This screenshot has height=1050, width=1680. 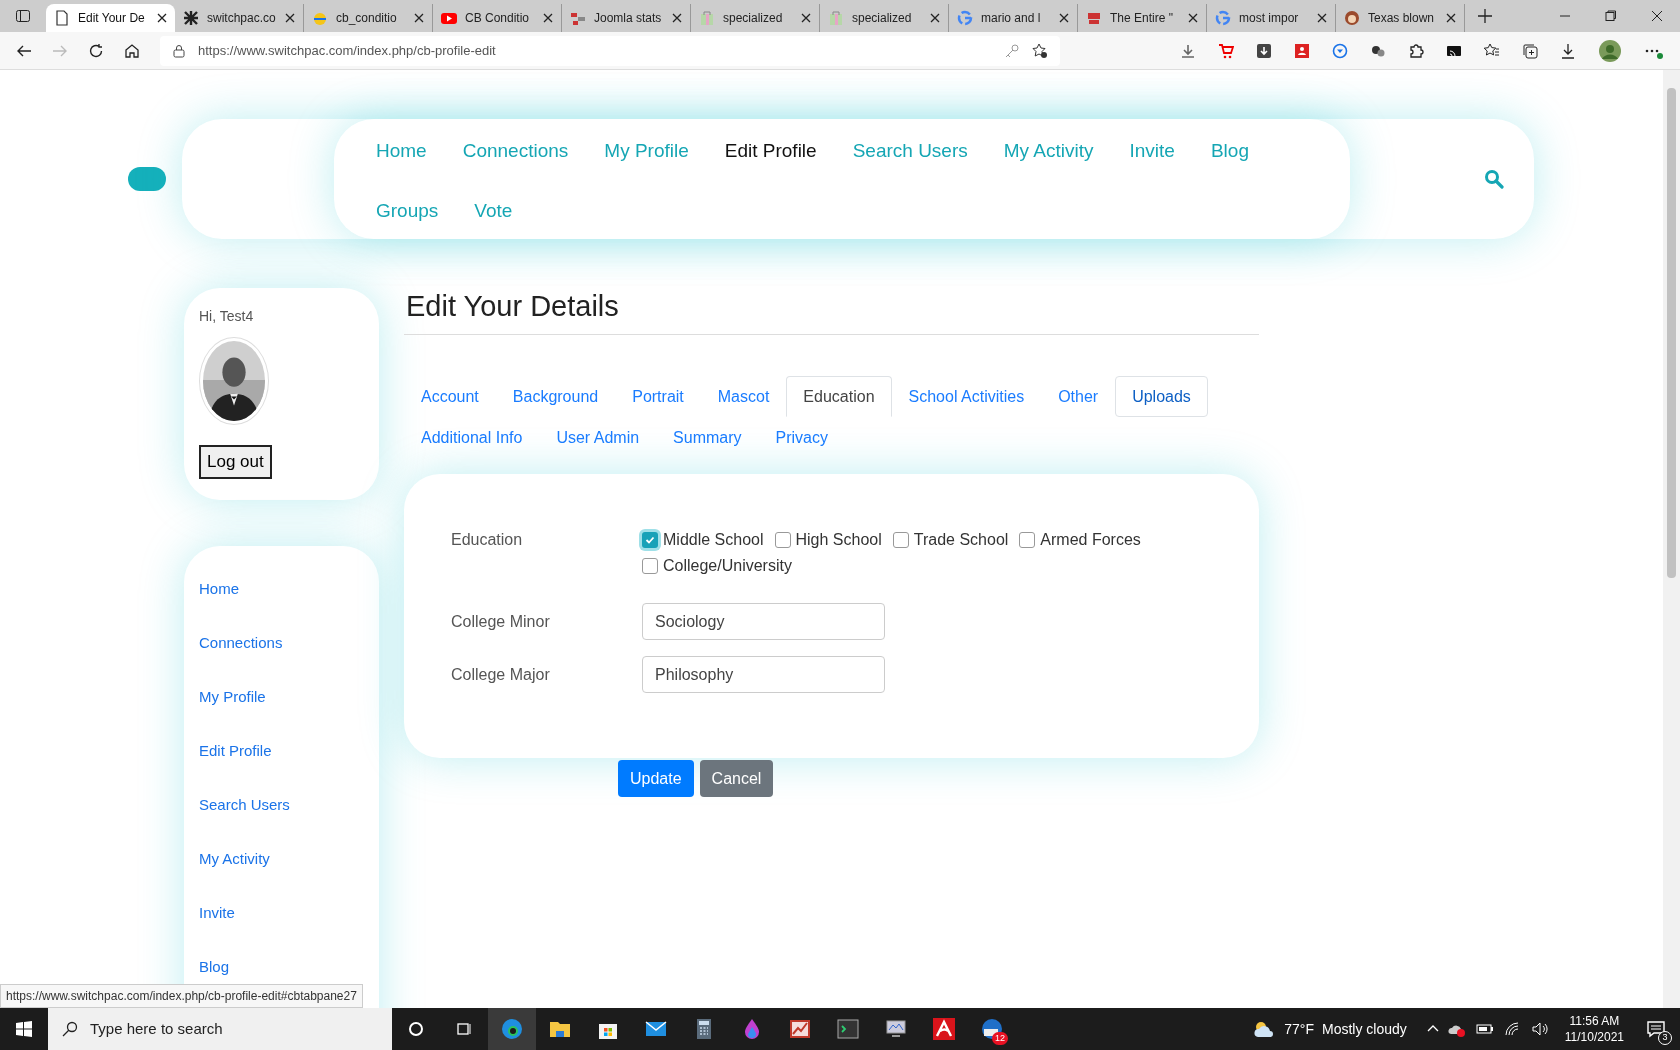 What do you see at coordinates (217, 912) in the screenshot?
I see `sidebar-link: Invite` at bounding box center [217, 912].